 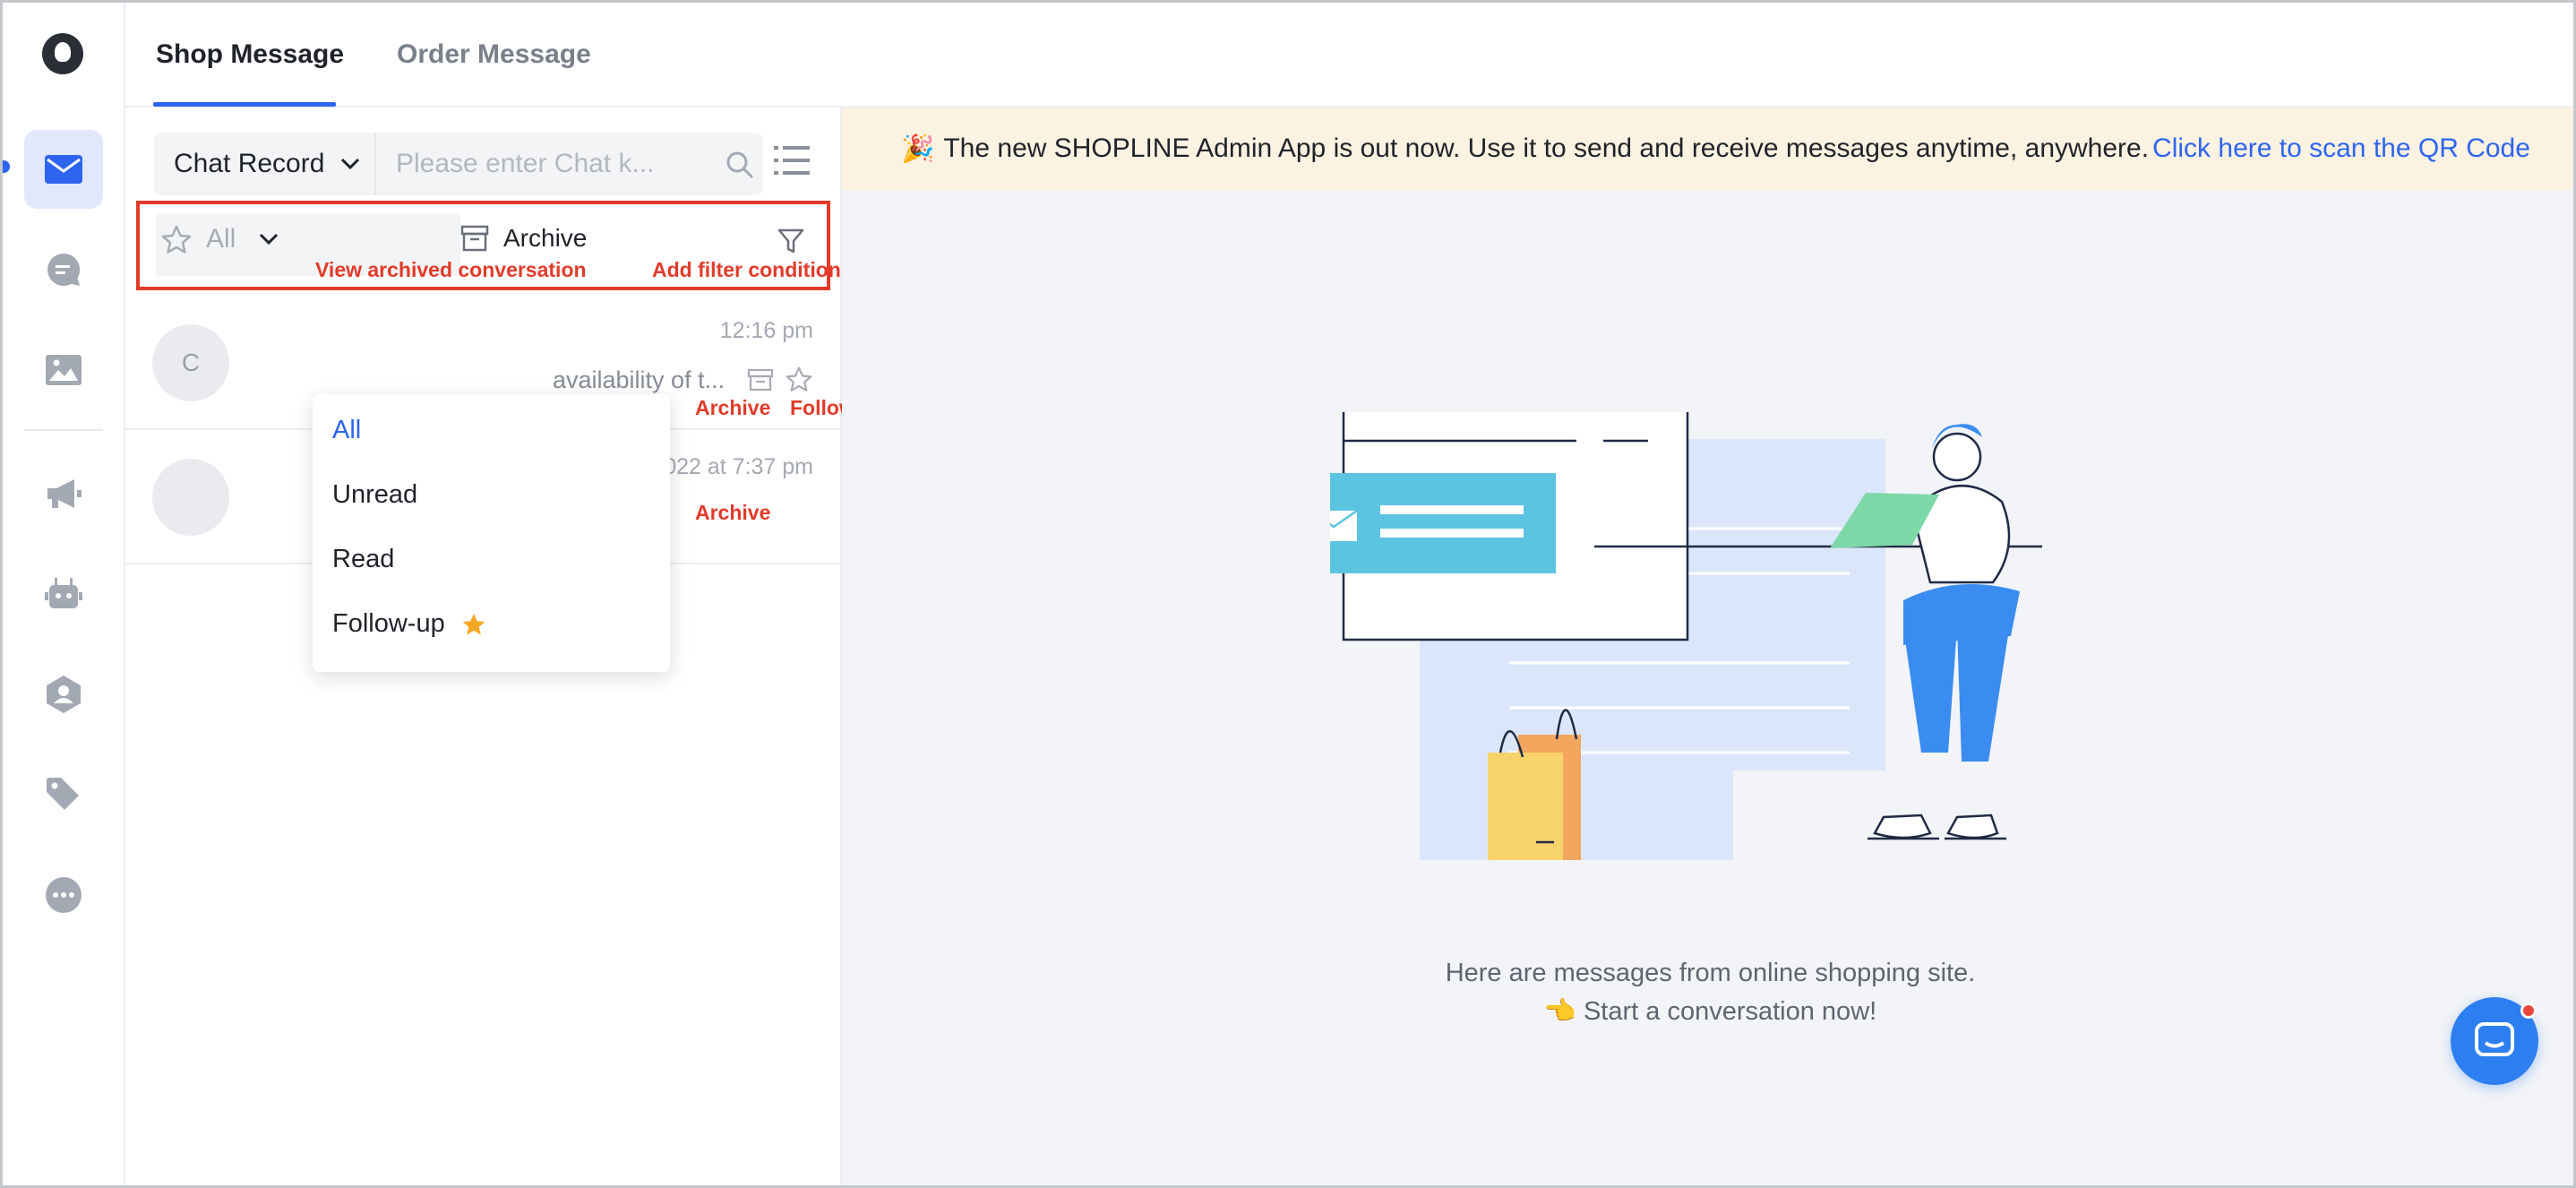 I want to click on conversation-time: 12:16 pm, so click(x=766, y=330).